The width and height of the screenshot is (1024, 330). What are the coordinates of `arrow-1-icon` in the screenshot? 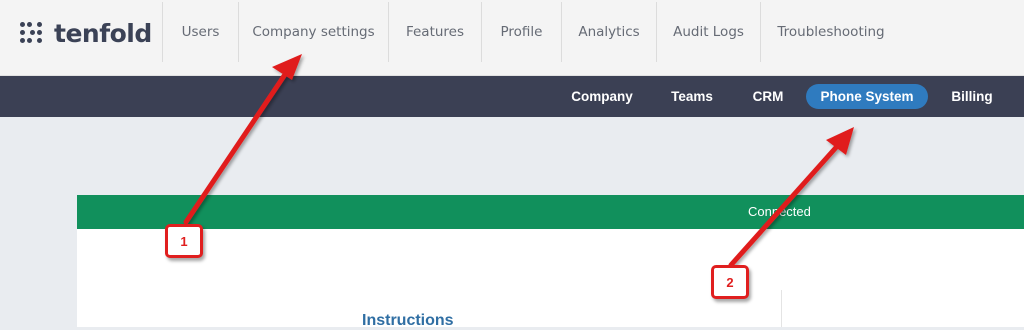 It's located at (237, 146).